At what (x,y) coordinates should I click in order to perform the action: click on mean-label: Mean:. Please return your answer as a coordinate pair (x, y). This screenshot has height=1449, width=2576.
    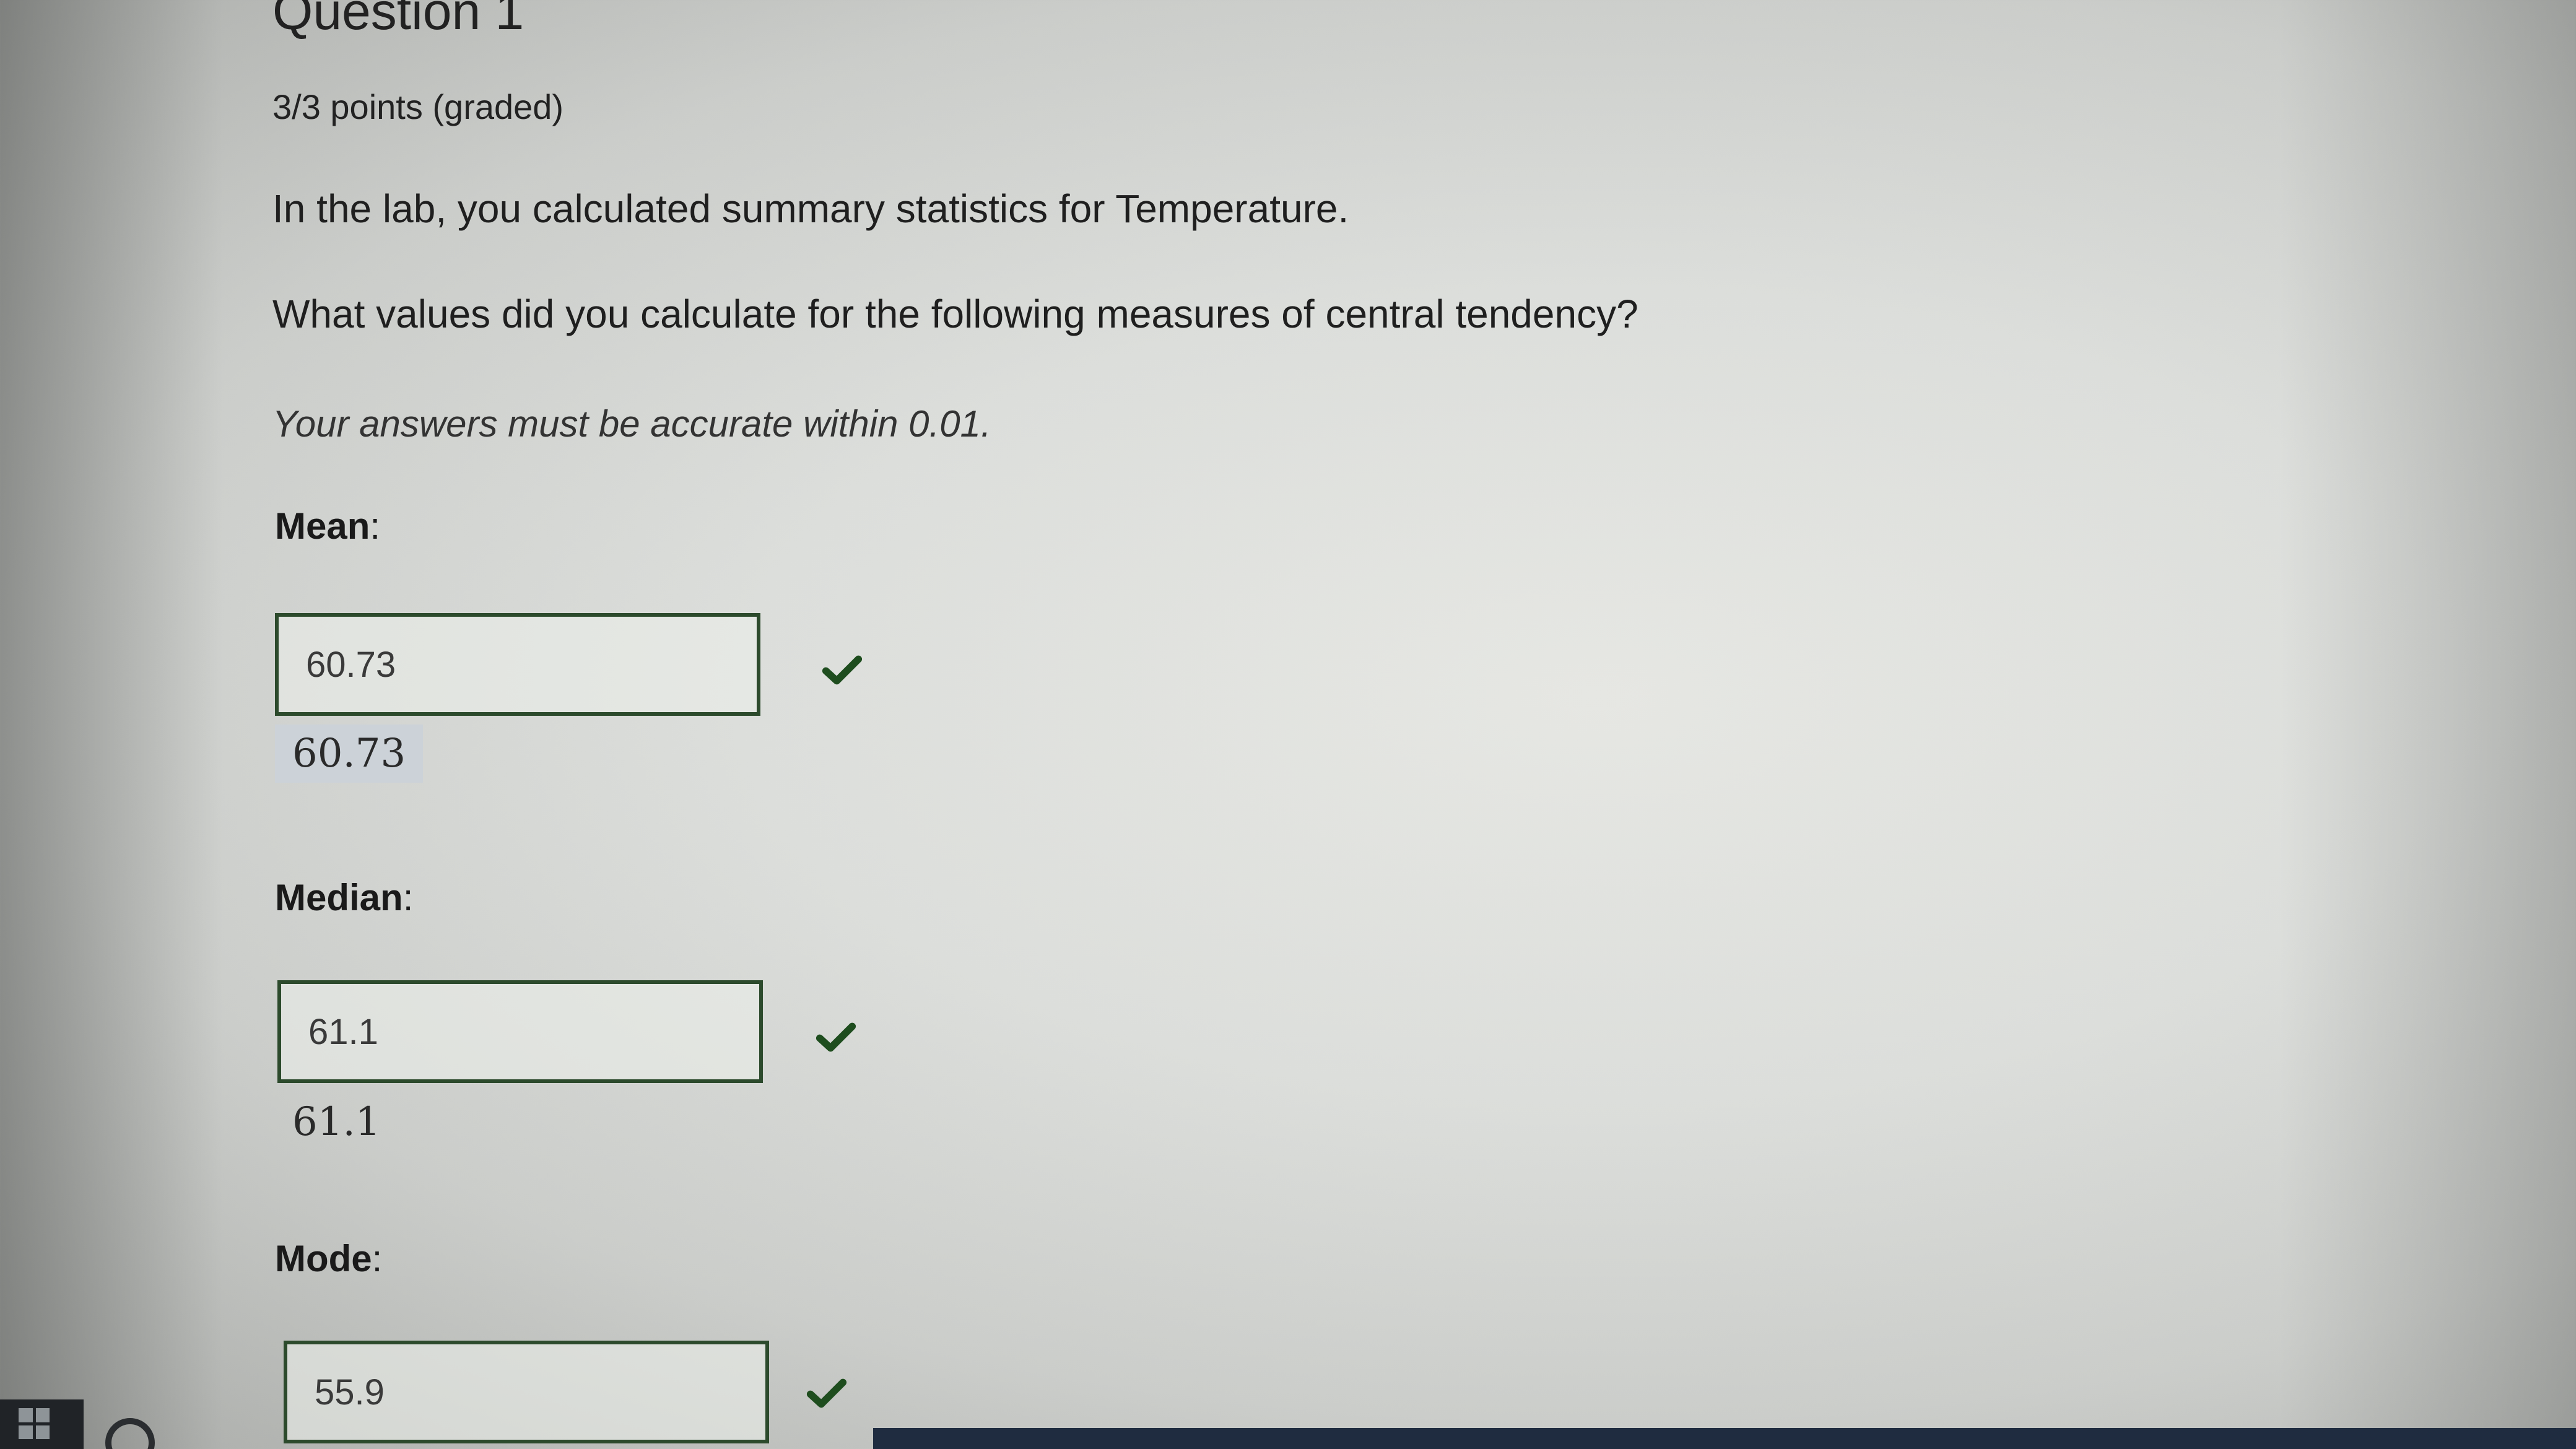
    Looking at the image, I should click on (327, 526).